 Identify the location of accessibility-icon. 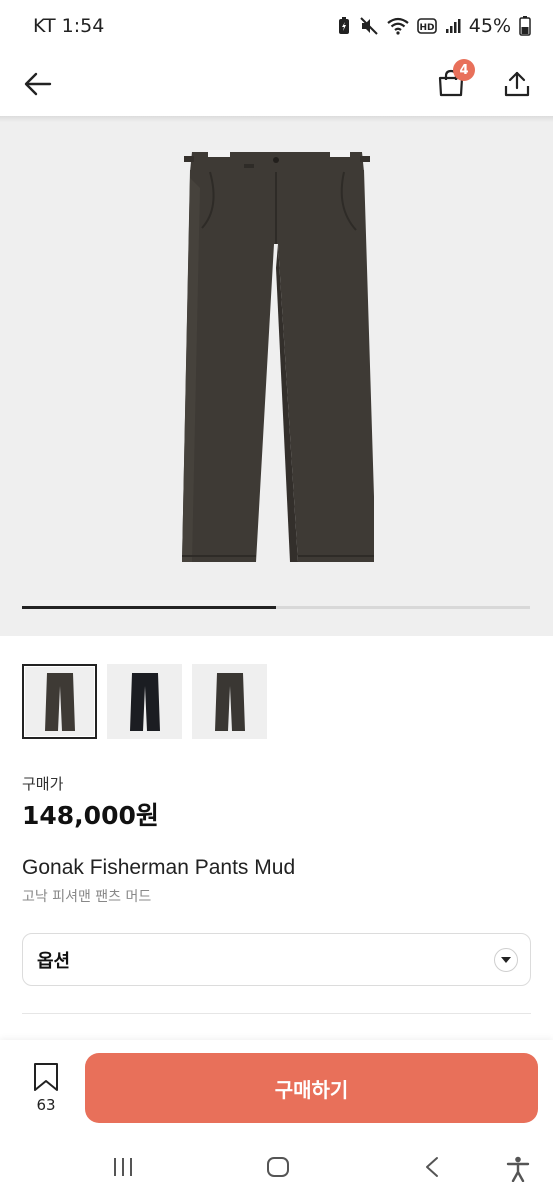
(518, 1169).